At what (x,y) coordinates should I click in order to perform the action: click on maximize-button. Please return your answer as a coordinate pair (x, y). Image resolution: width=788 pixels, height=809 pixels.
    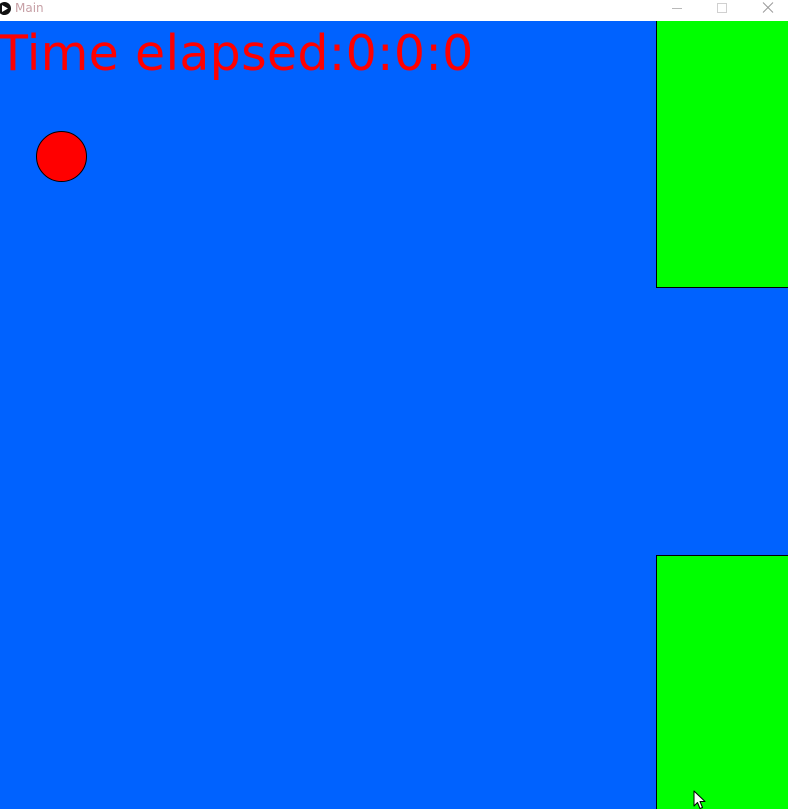
    Looking at the image, I should click on (722, 9).